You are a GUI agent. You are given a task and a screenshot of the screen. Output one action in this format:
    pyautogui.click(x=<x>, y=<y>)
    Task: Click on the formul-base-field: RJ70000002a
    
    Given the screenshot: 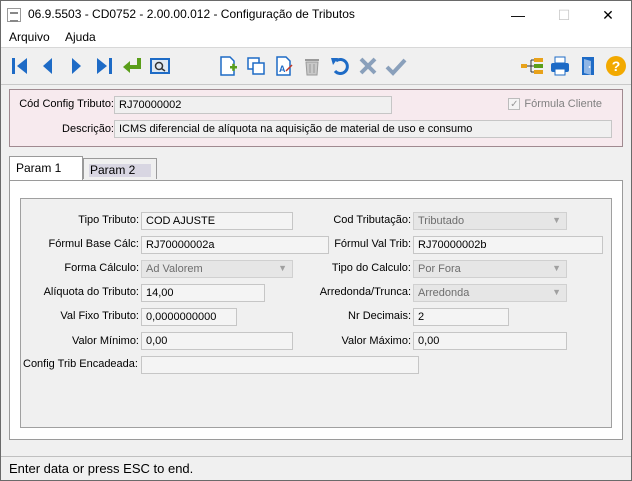 What is the action you would take?
    pyautogui.click(x=235, y=245)
    